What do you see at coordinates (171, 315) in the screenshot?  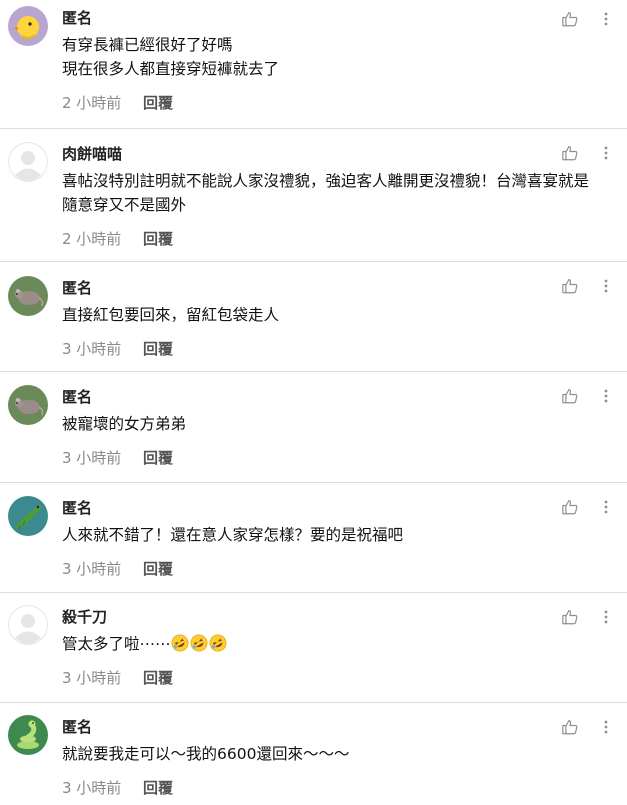 I see `comment-text: 直接紅包要回來，留紅包袋走人` at bounding box center [171, 315].